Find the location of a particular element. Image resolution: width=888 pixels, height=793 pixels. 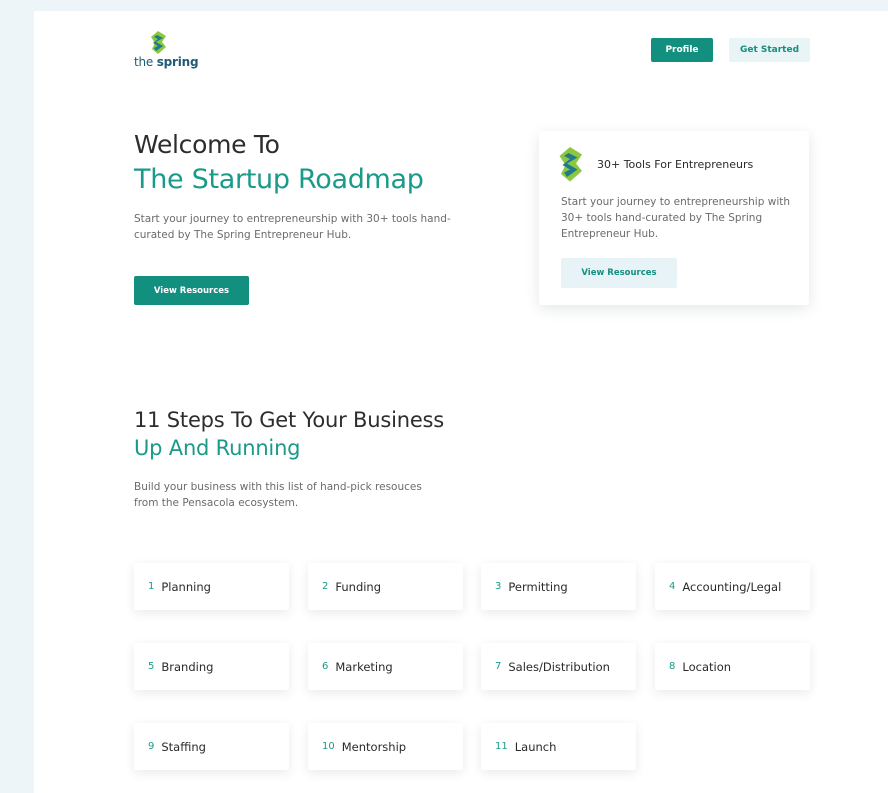

step-tile-location: 8 Location is located at coordinates (732, 666).